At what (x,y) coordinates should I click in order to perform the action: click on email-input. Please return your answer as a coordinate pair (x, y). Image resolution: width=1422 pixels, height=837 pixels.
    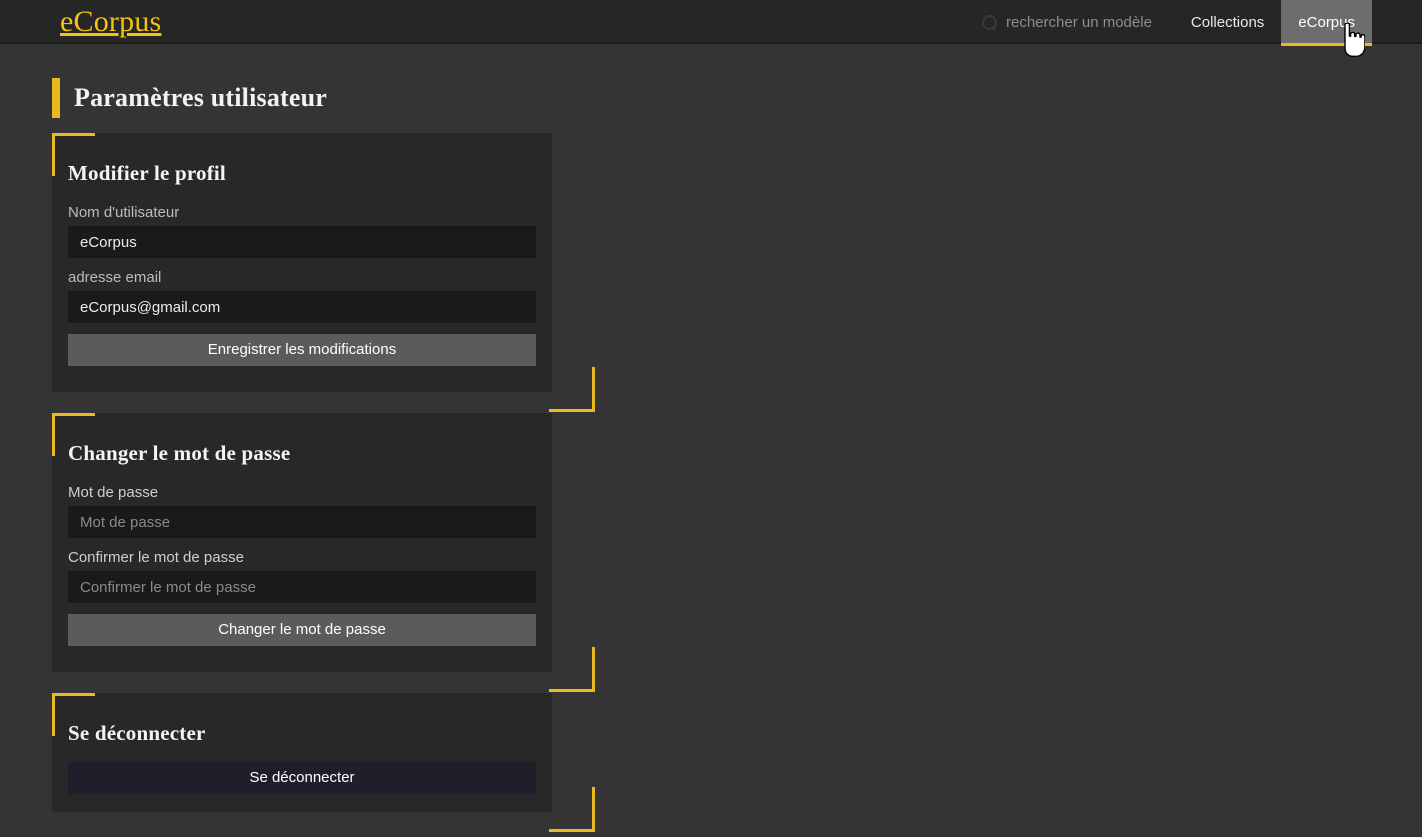
    Looking at the image, I should click on (302, 307).